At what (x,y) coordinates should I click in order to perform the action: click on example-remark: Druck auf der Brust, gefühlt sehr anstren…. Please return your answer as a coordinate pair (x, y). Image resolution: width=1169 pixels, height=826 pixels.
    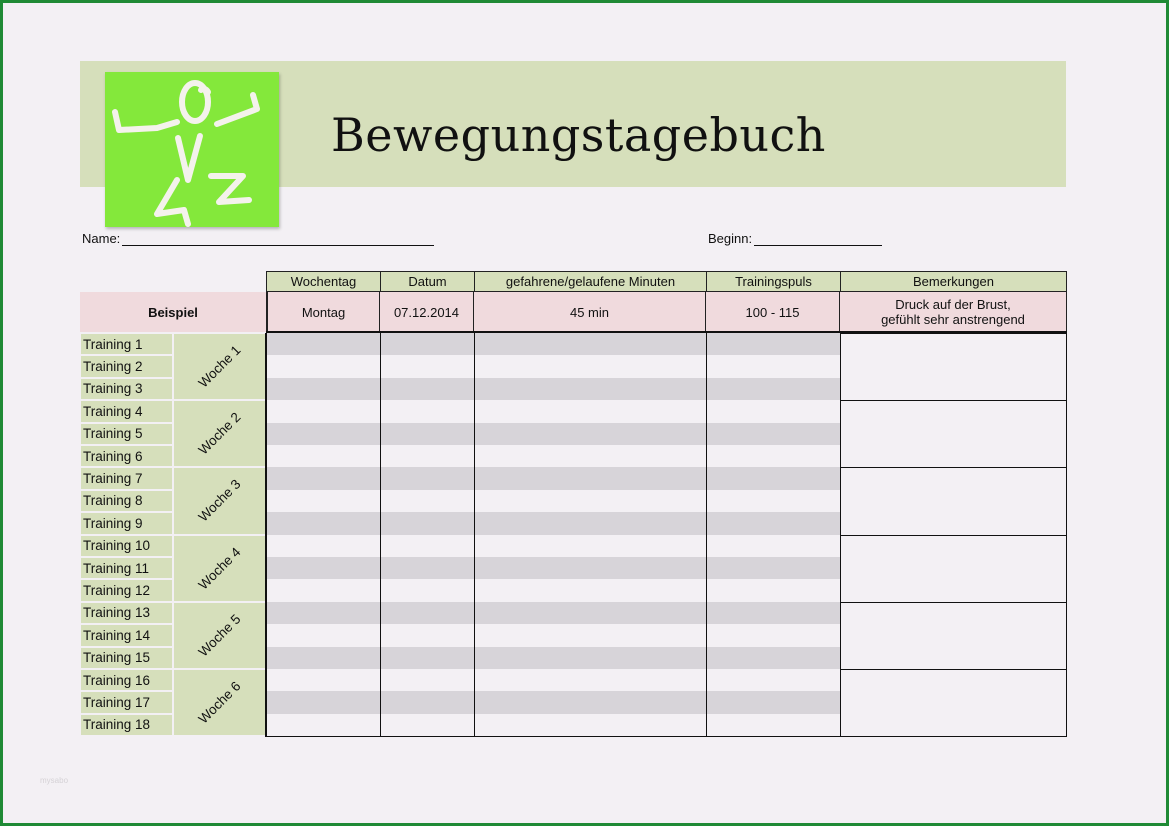
    Looking at the image, I should click on (953, 312).